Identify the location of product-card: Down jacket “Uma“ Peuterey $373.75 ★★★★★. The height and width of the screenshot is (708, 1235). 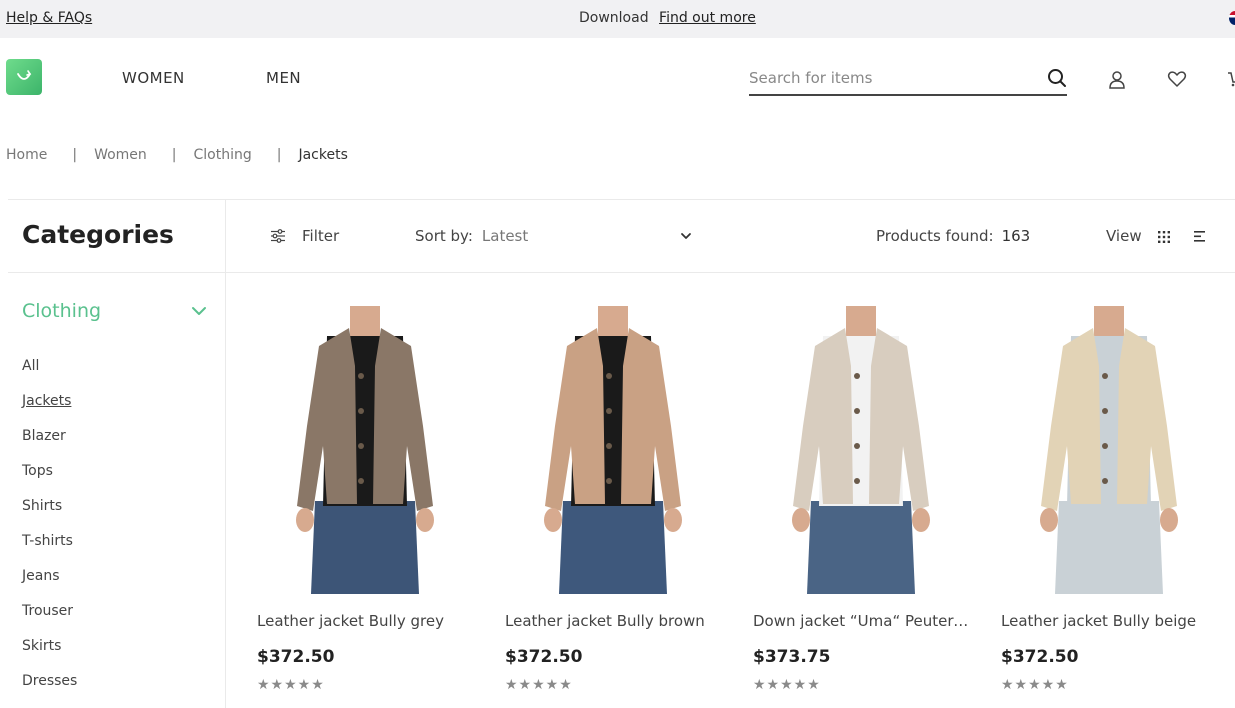
(861, 499).